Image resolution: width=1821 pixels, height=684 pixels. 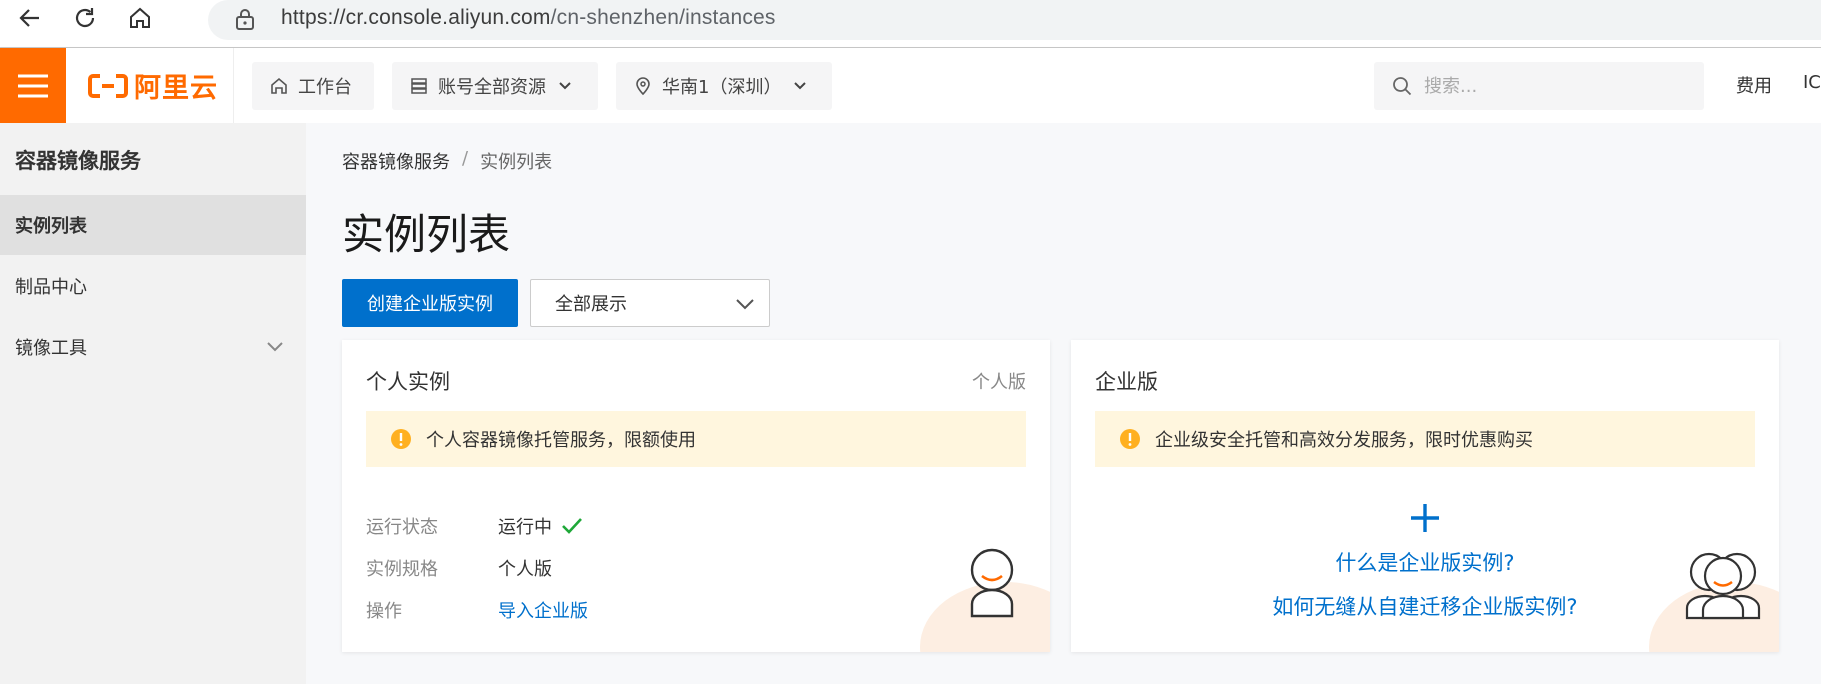 What do you see at coordinates (153, 286) in the screenshot?
I see `sidebar-item-artifact-center: 制品中心` at bounding box center [153, 286].